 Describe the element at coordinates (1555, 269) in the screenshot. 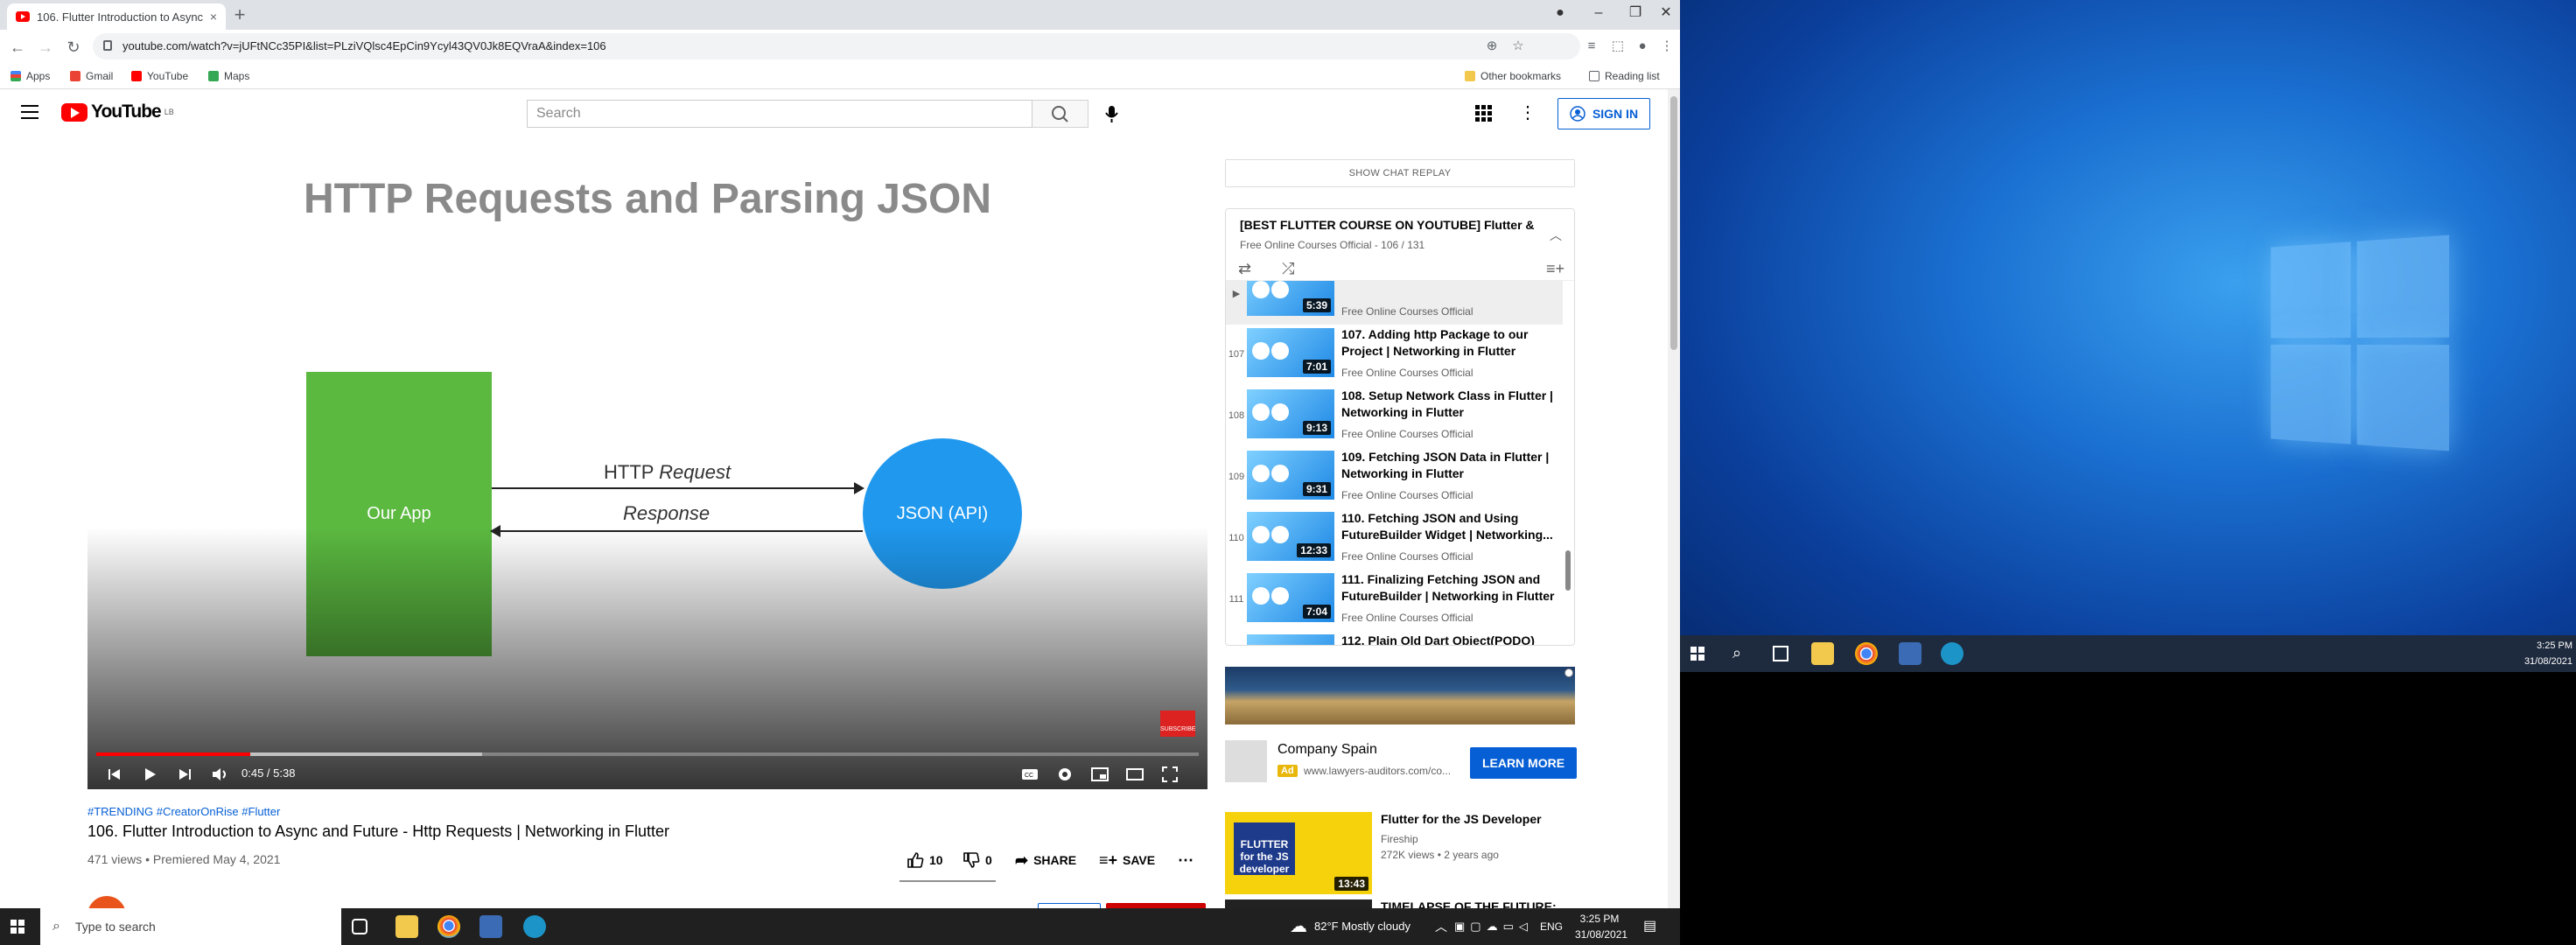

I see `playlist-menu-icon: ≡+` at that location.